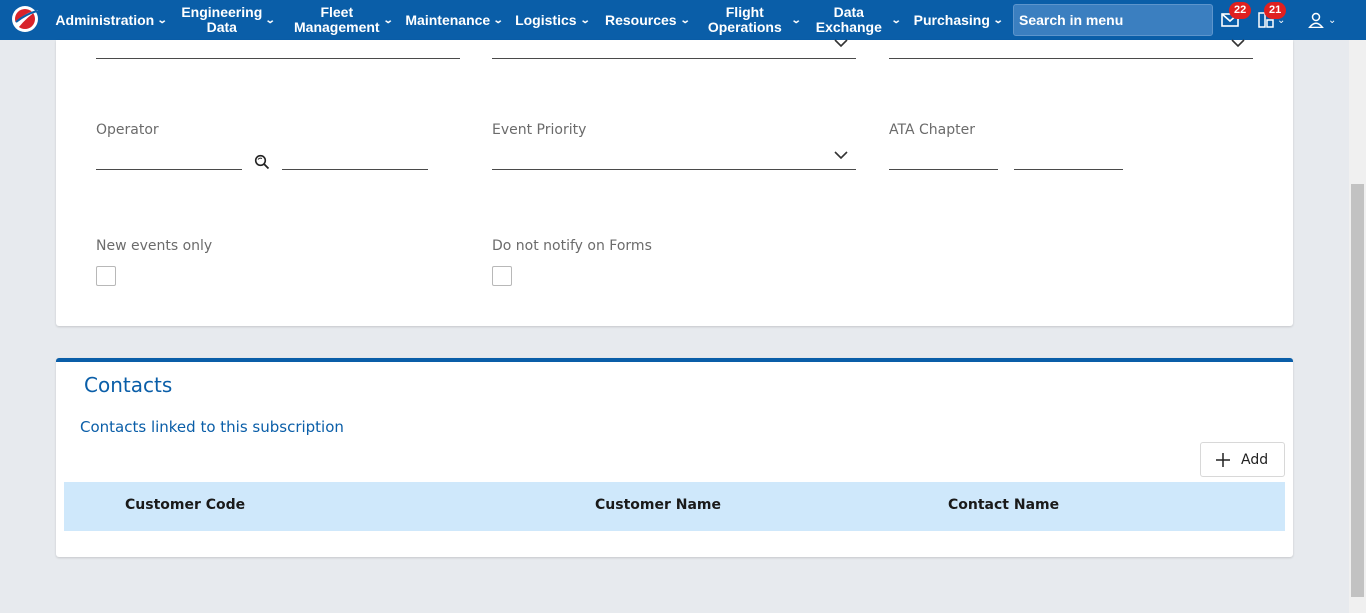 This screenshot has width=1366, height=613. What do you see at coordinates (658, 505) in the screenshot?
I see `column-customer-name: Customer Name` at bounding box center [658, 505].